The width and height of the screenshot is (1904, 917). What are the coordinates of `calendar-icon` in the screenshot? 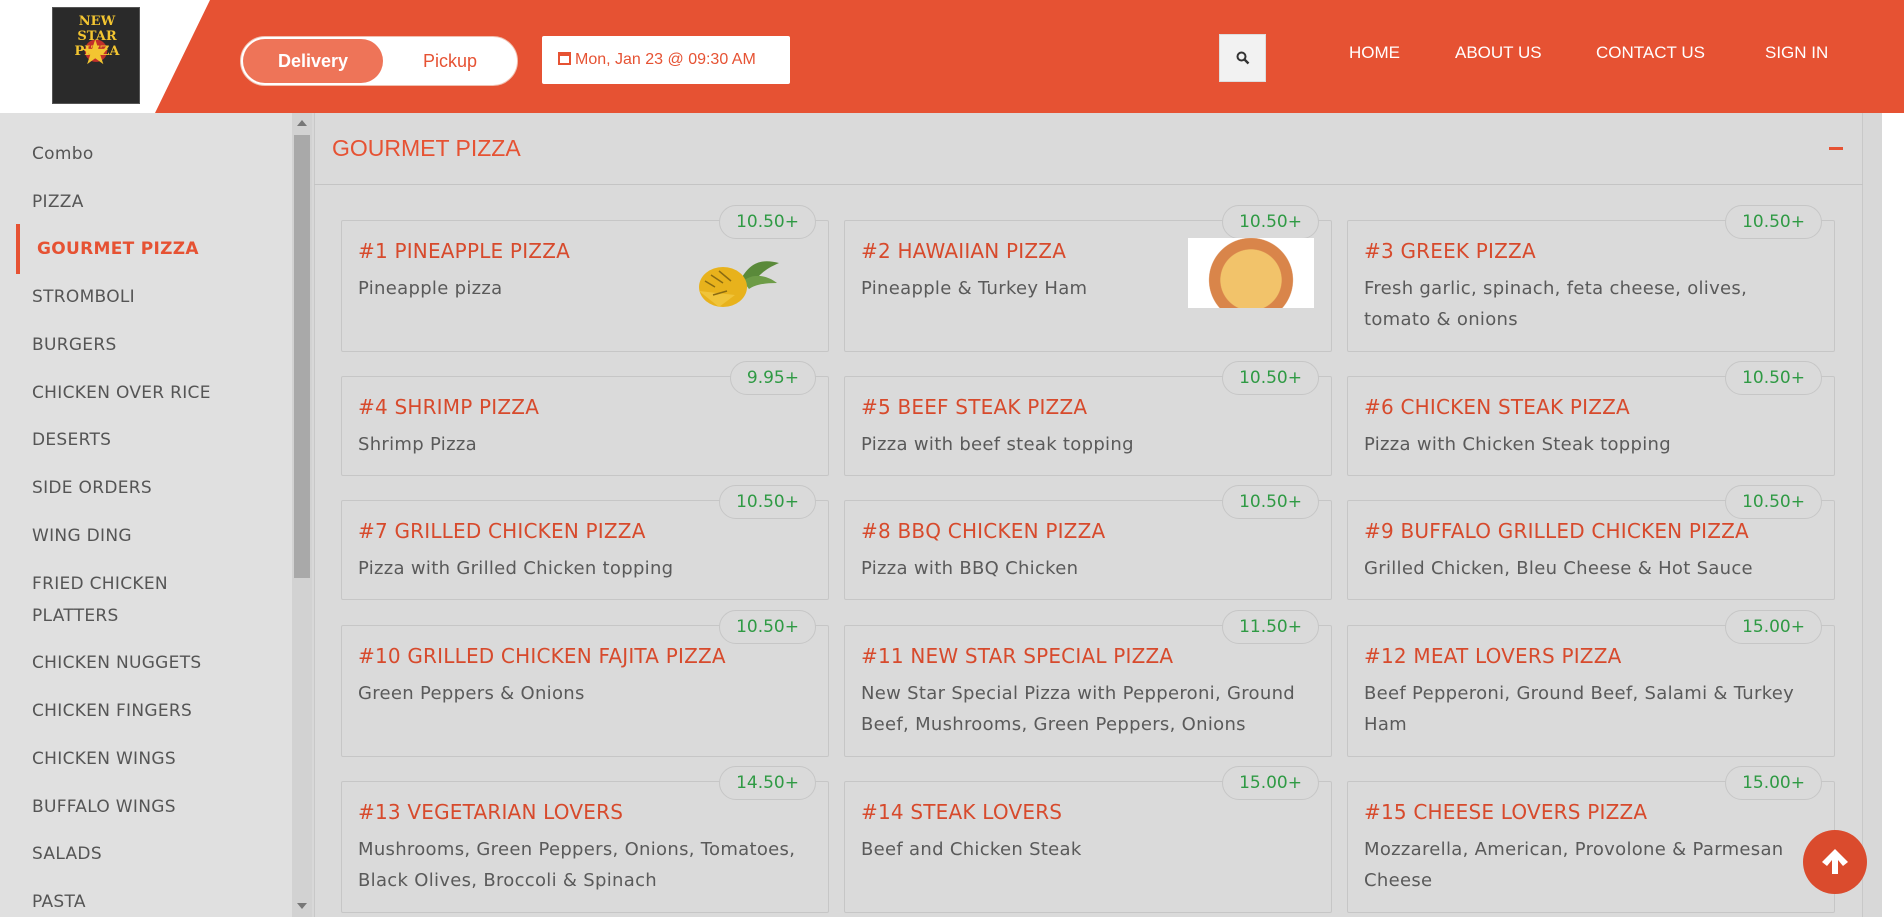 It's located at (564, 58).